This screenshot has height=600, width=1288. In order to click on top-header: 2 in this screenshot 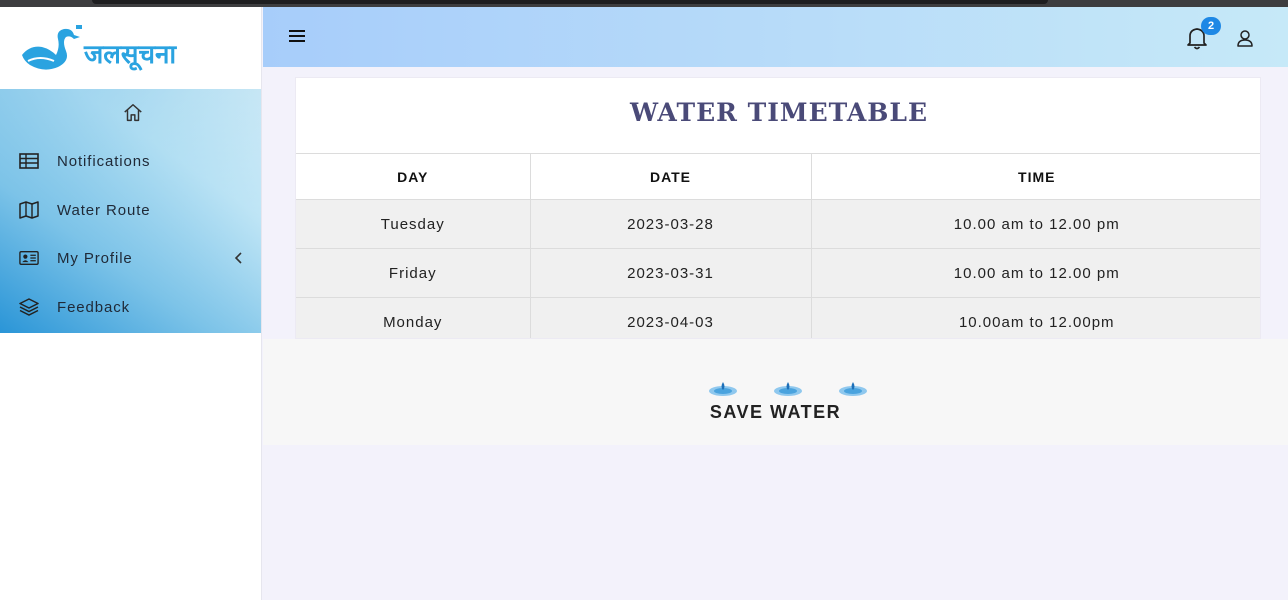, I will do `click(775, 37)`.